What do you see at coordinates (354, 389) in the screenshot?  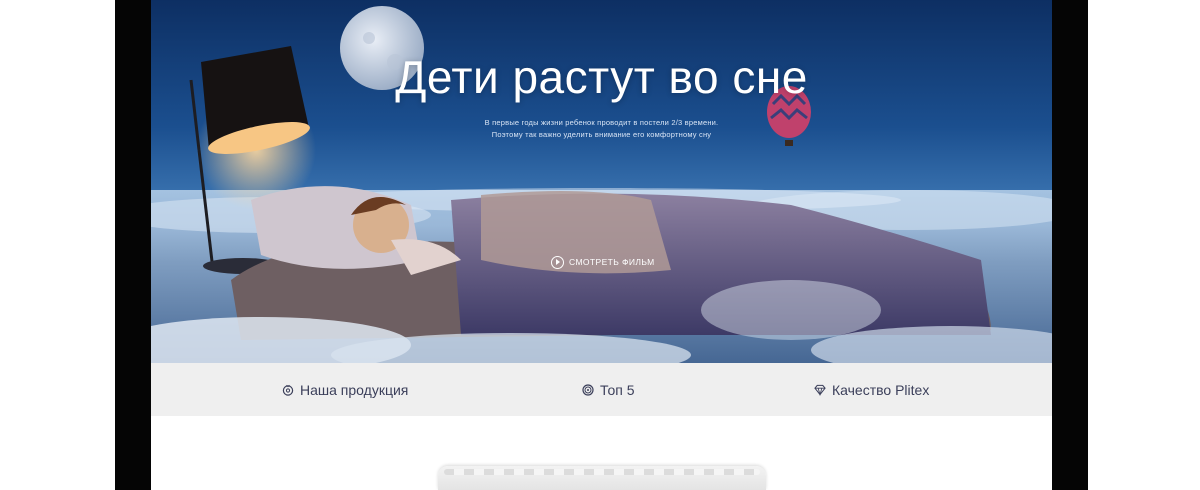 I see `nav-item-label: Наша продукция` at bounding box center [354, 389].